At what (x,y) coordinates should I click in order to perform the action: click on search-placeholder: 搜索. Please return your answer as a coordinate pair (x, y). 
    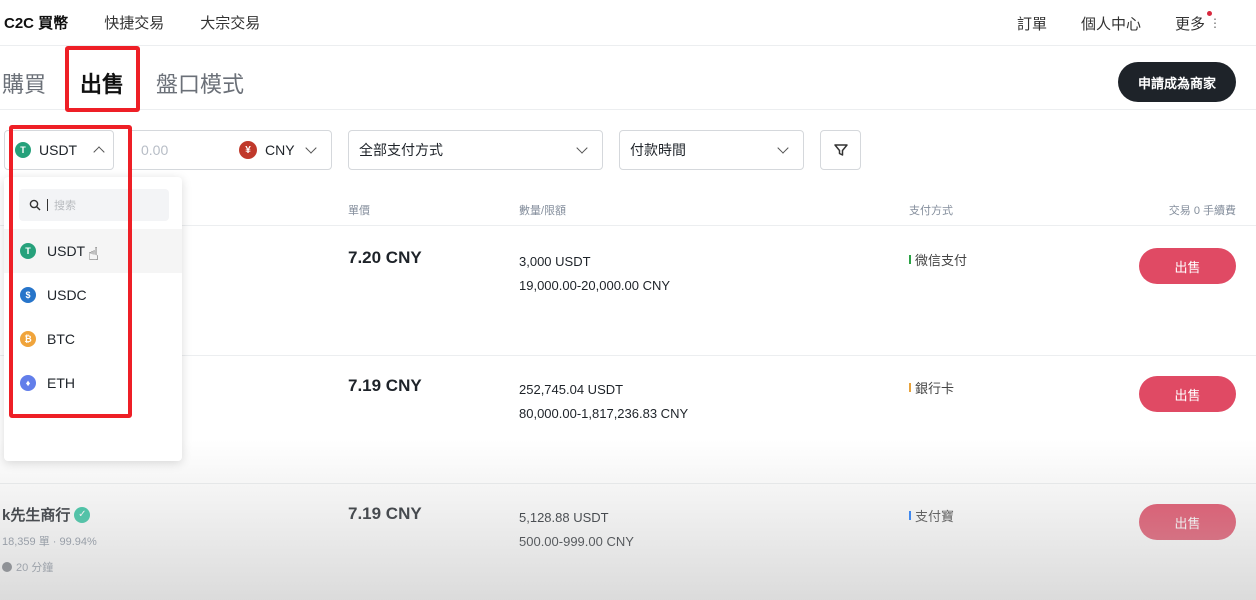
    Looking at the image, I should click on (65, 206).